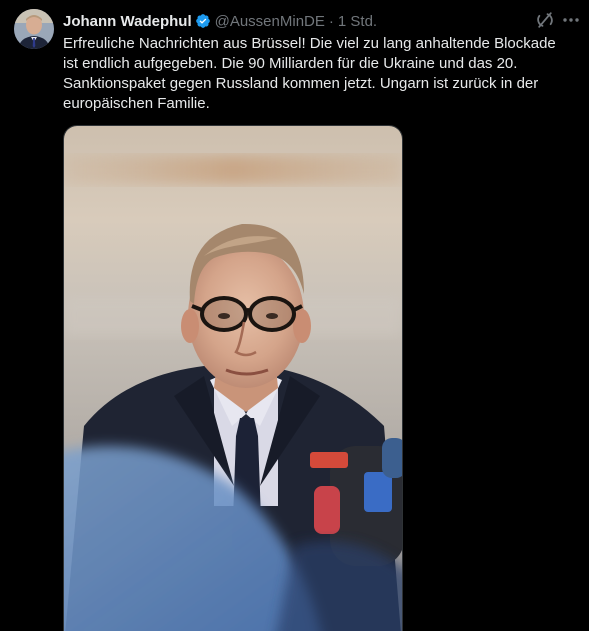 This screenshot has height=631, width=589. I want to click on grok-icon, so click(545, 20).